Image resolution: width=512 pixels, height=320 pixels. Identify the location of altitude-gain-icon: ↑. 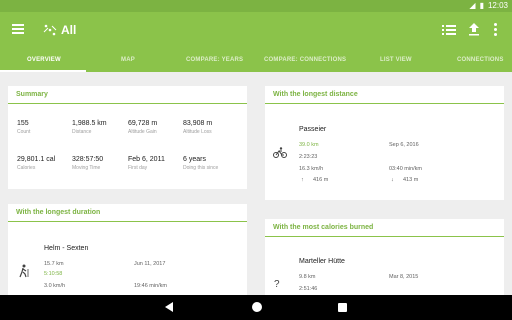
(302, 180).